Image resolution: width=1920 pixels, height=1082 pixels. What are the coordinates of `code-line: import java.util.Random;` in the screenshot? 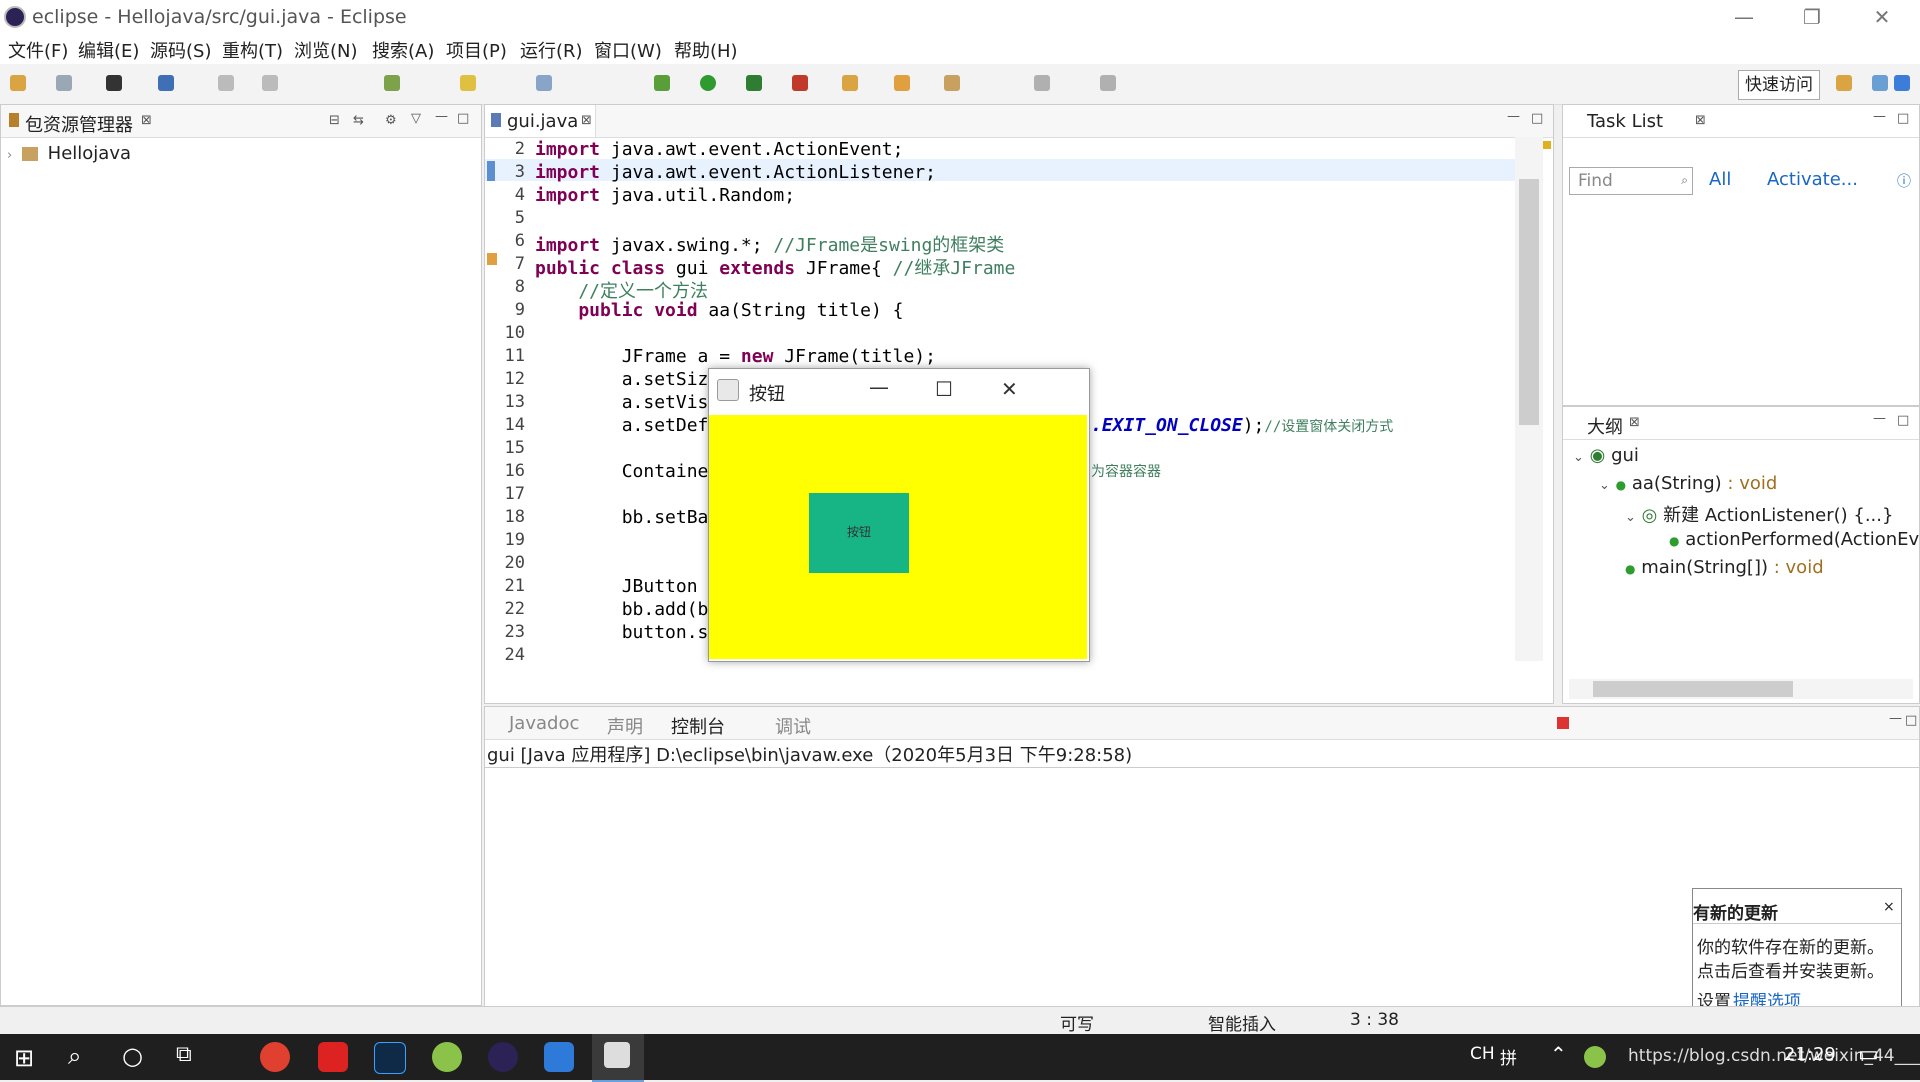 It's located at (665, 195).